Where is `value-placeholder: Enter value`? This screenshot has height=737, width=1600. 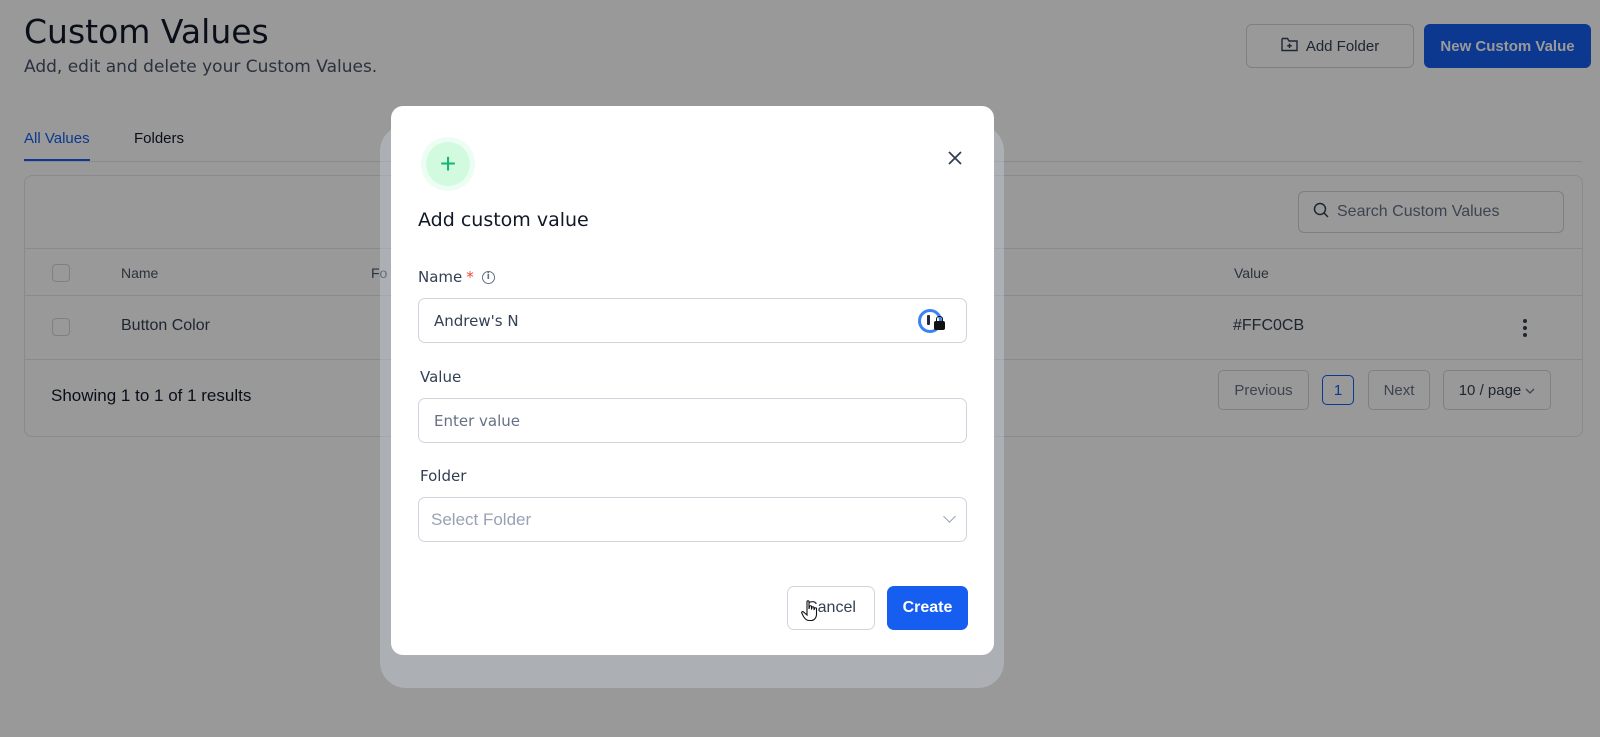
value-placeholder: Enter value is located at coordinates (477, 420).